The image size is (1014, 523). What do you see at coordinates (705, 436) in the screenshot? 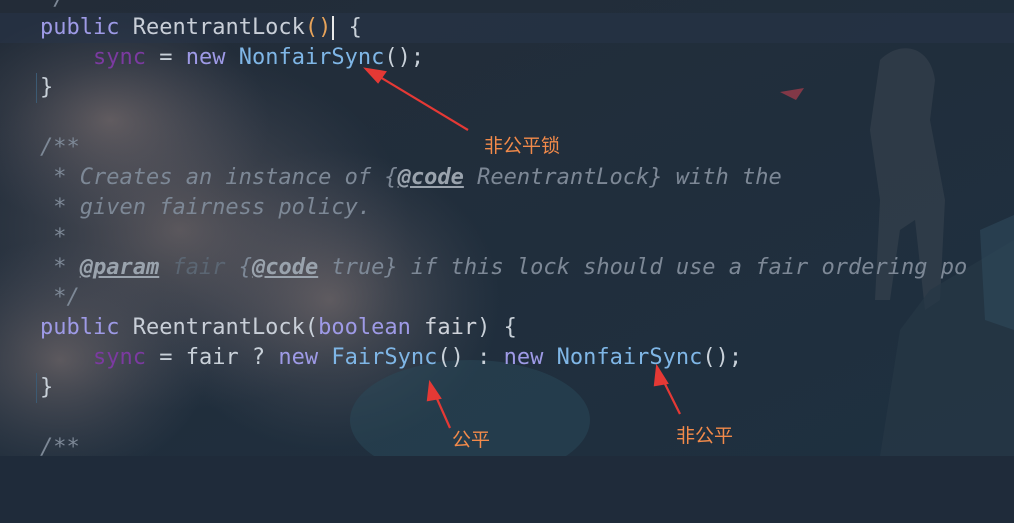
I see `annotation-nonfair: 非公平` at bounding box center [705, 436].